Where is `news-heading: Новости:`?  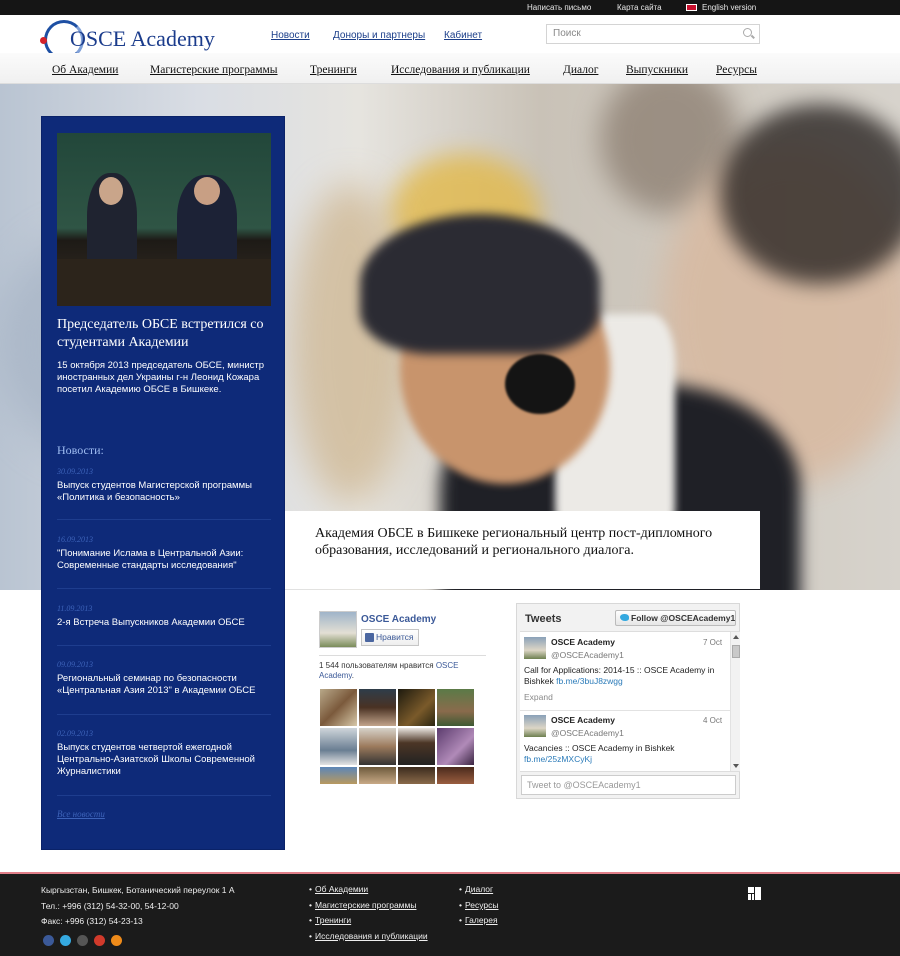 news-heading: Новости: is located at coordinates (80, 450).